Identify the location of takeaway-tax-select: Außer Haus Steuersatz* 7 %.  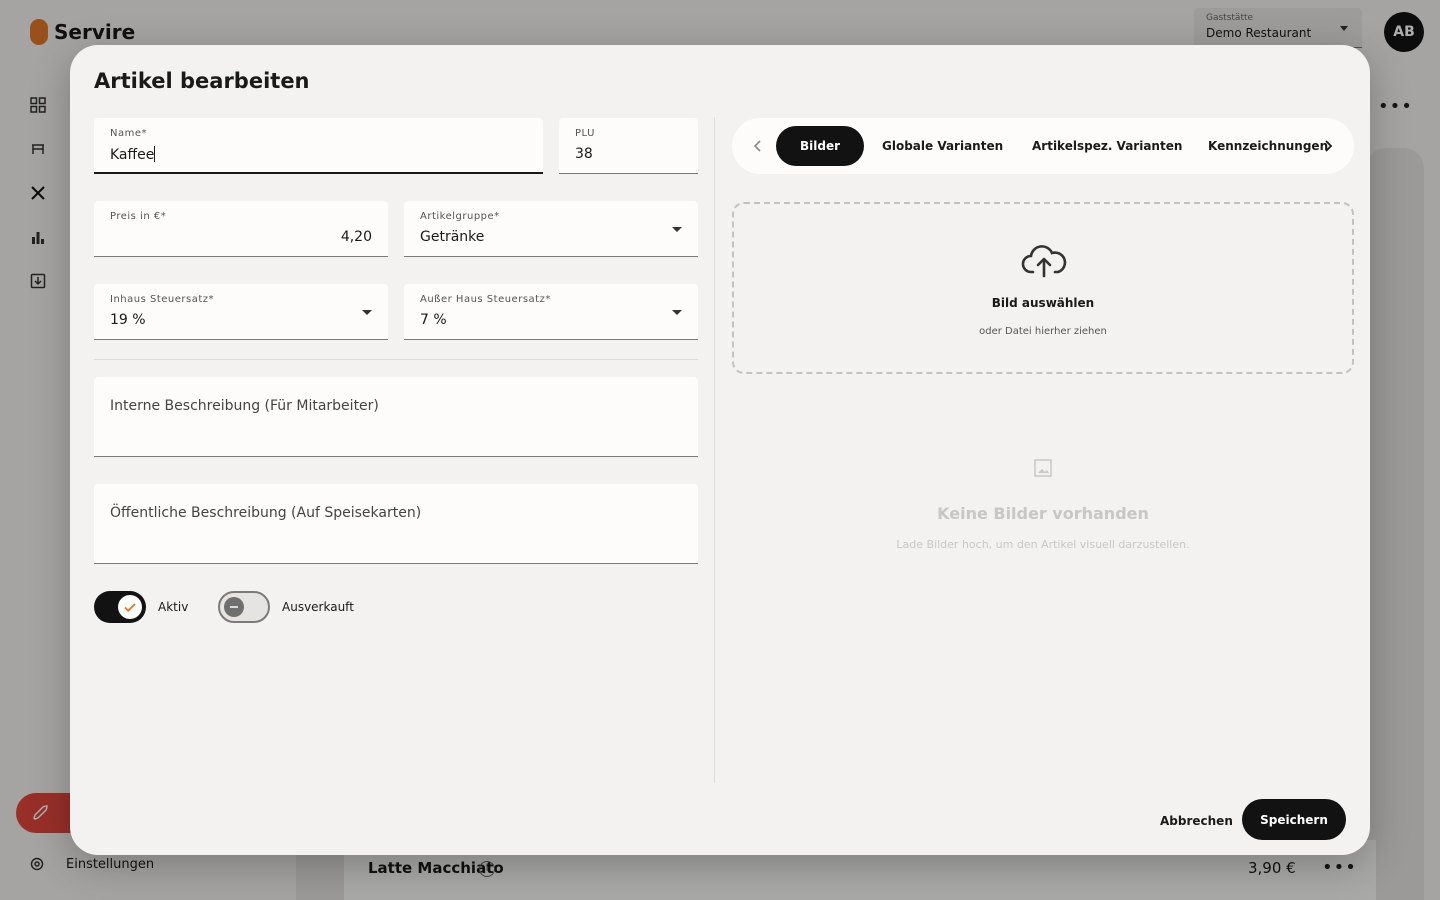
(551, 312).